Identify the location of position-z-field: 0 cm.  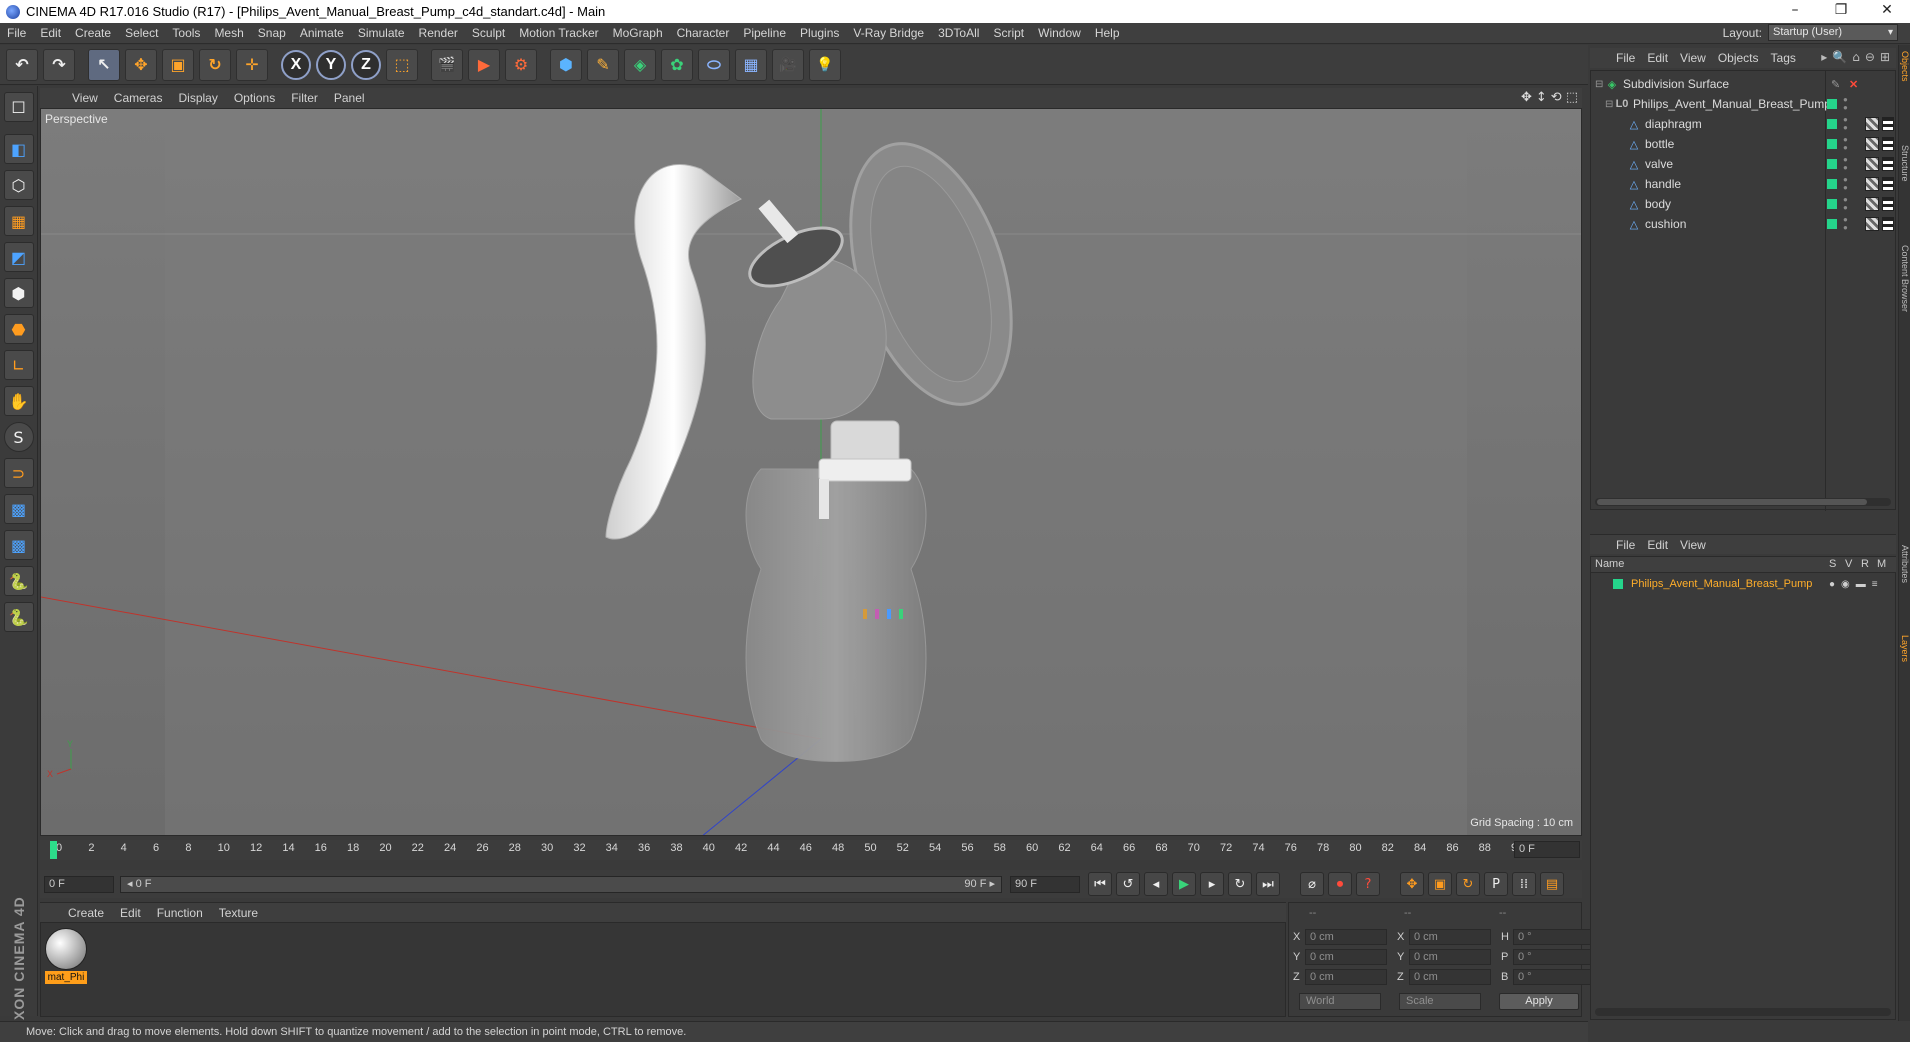
(1346, 977).